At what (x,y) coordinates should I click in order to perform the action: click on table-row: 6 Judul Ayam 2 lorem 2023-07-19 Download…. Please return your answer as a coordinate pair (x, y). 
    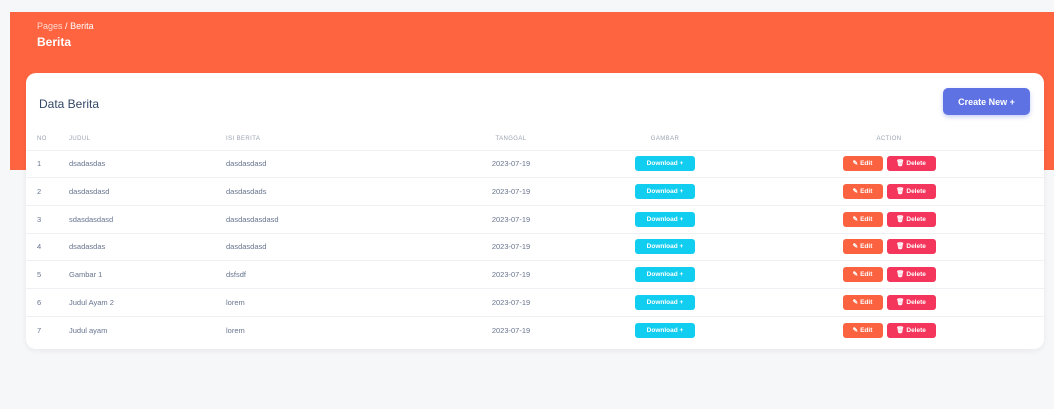
    Looking at the image, I should click on (535, 302).